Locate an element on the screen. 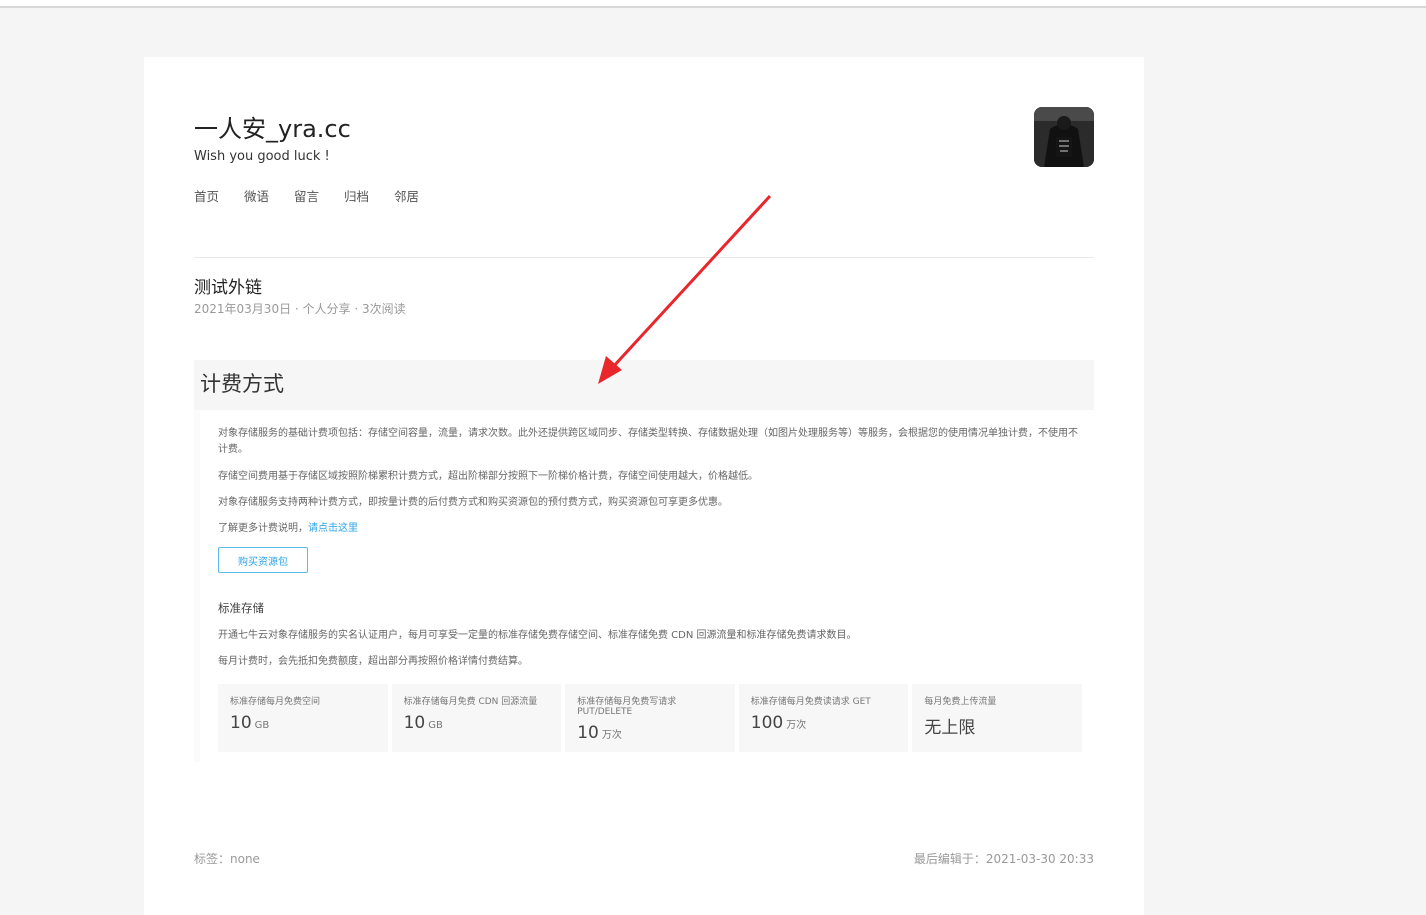 Image resolution: width=1426 pixels, height=915 pixels. more-info-line: 了解更多计费说明，请点击这里 is located at coordinates (648, 529).